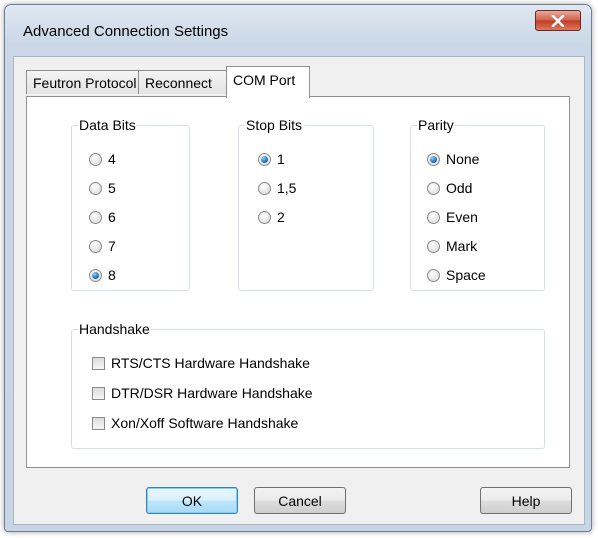 This screenshot has width=598, height=538. I want to click on radio-label: Even, so click(462, 217).